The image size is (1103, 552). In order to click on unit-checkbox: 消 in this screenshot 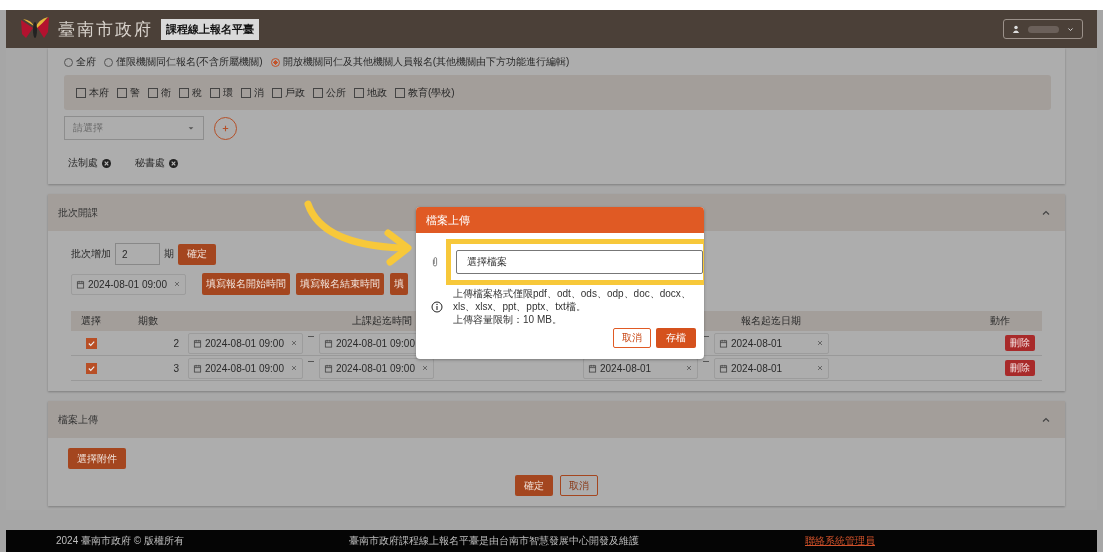, I will do `click(252, 92)`.